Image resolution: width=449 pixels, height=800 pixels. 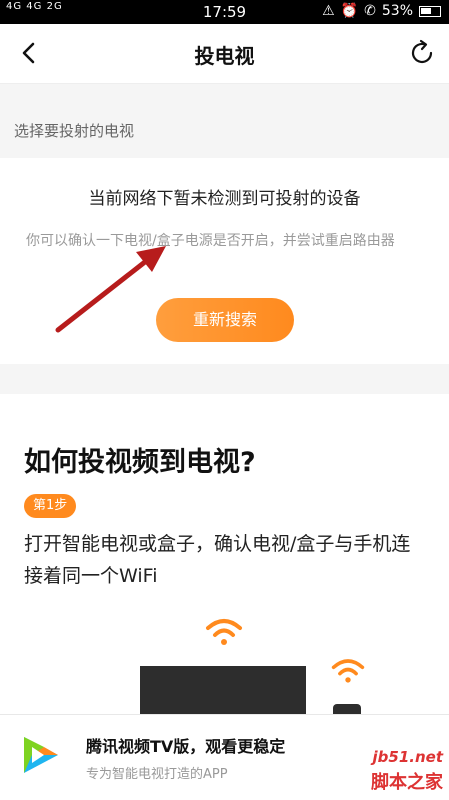 I want to click on banner-subtitle: 专为智能电视打造的APP, so click(x=157, y=774).